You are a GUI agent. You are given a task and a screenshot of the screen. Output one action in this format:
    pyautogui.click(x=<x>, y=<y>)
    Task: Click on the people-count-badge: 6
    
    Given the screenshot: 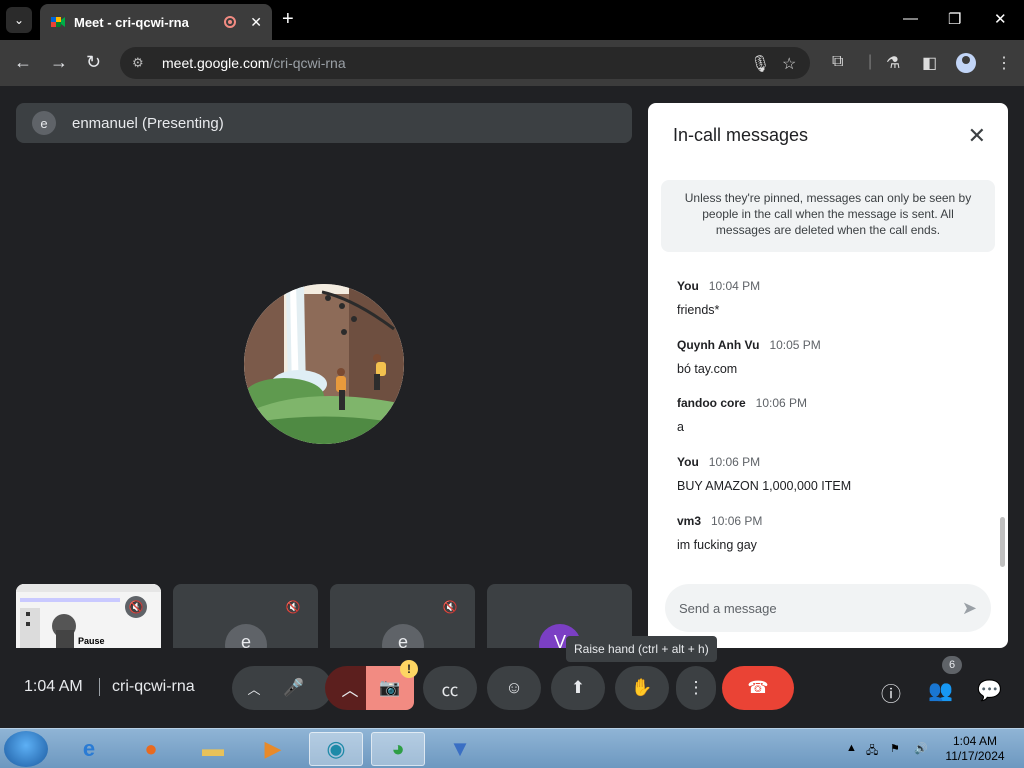 What is the action you would take?
    pyautogui.click(x=952, y=665)
    